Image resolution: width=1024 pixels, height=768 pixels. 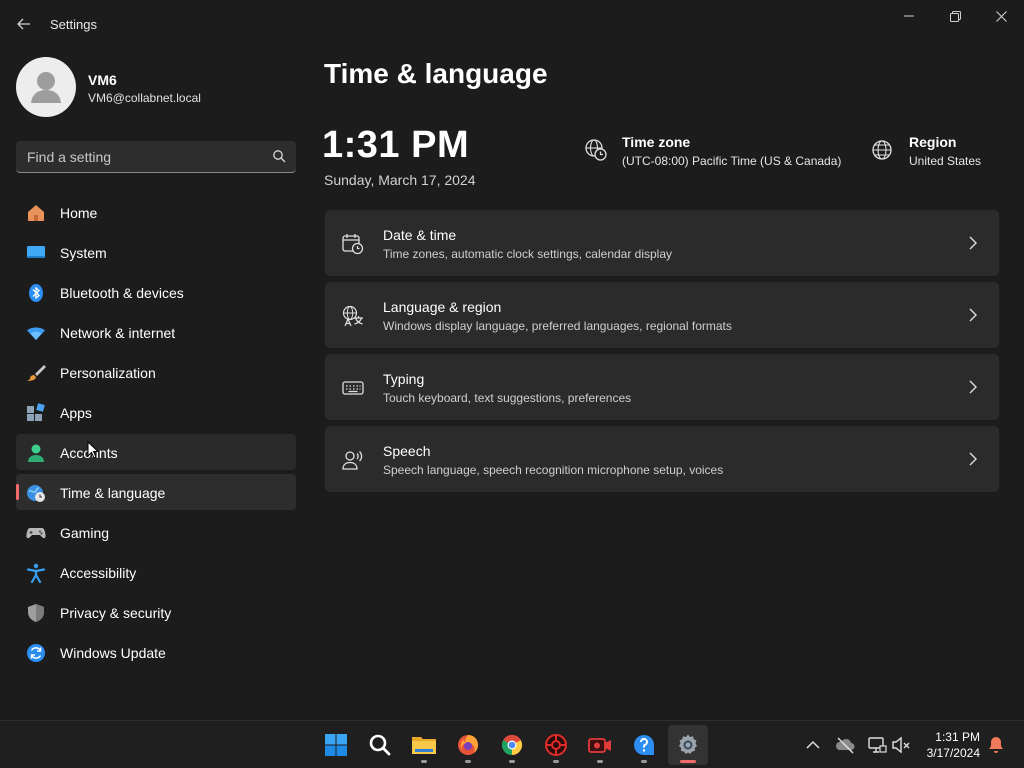 I want to click on card-title: Typing, so click(x=404, y=379).